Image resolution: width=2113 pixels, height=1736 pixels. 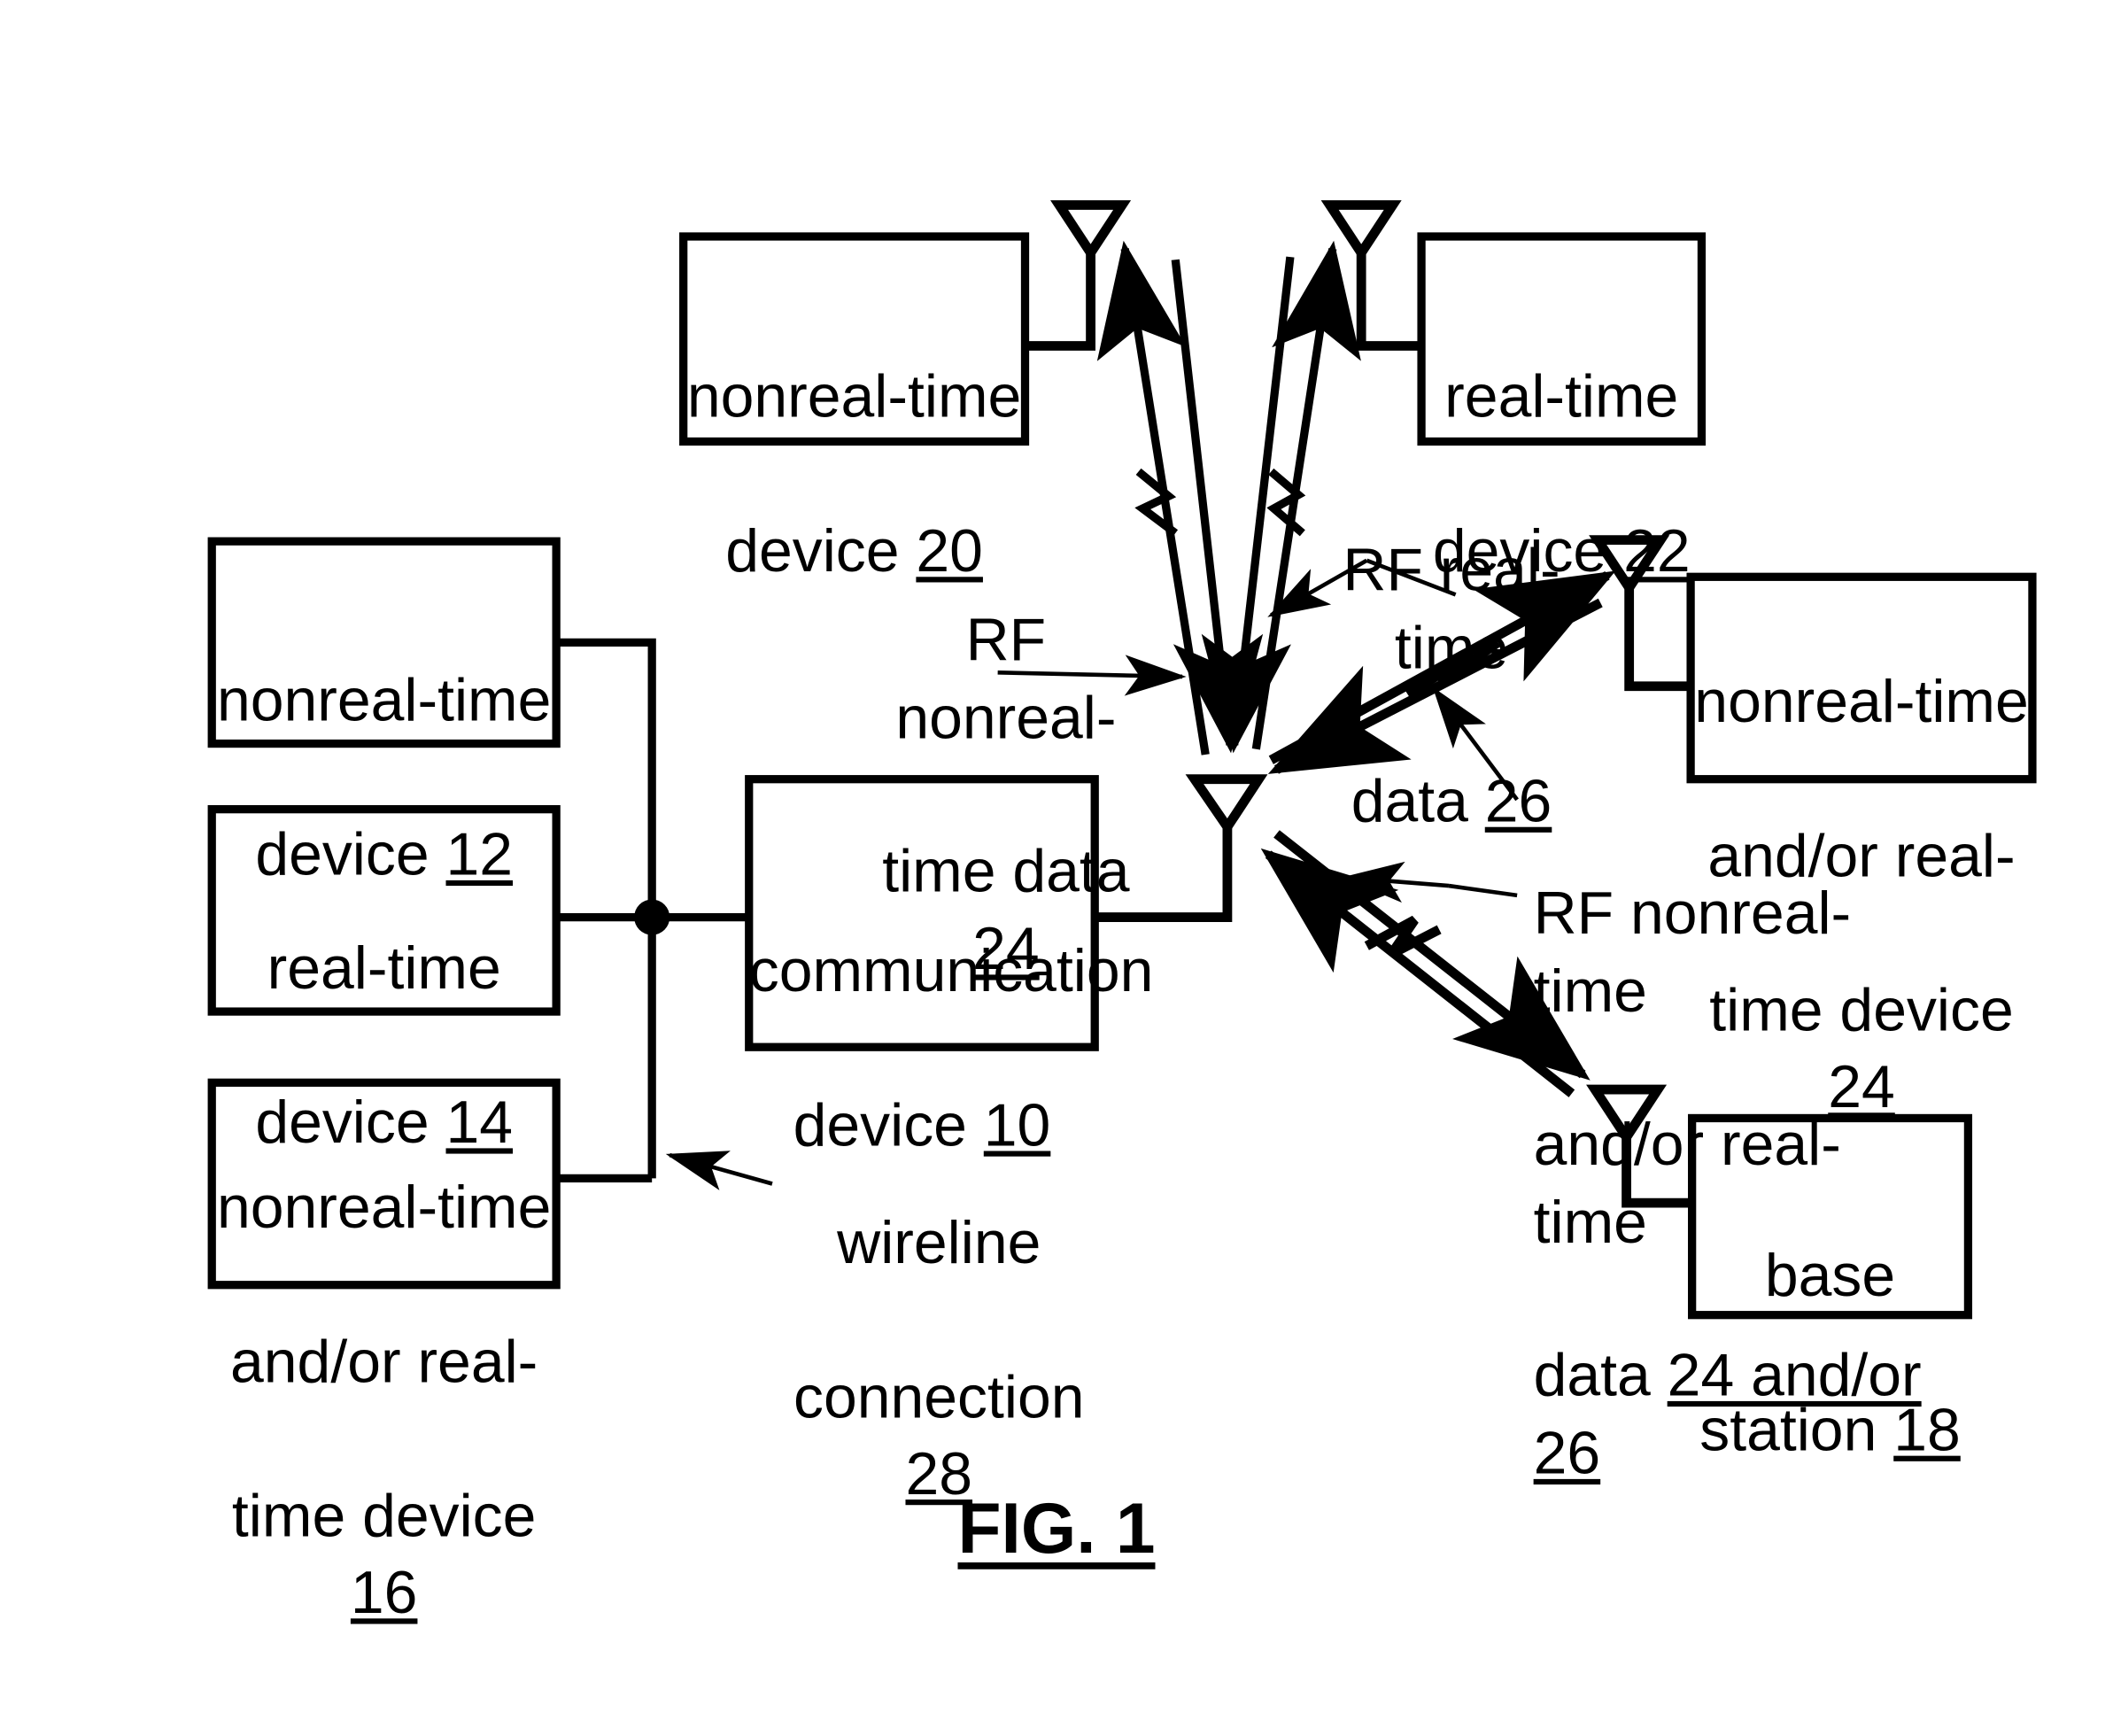 What do you see at coordinates (652, 910) in the screenshot?
I see `wireline-bus` at bounding box center [652, 910].